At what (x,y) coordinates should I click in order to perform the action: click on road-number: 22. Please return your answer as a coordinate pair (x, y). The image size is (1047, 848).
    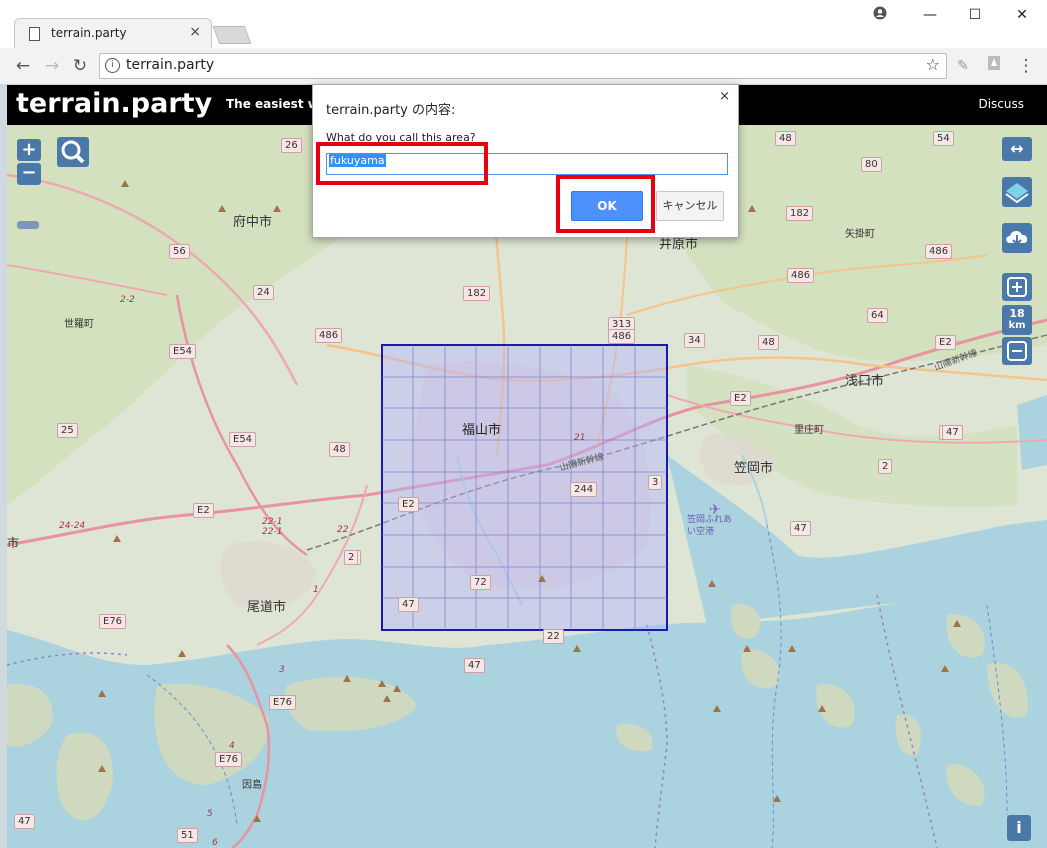
    Looking at the image, I should click on (343, 530).